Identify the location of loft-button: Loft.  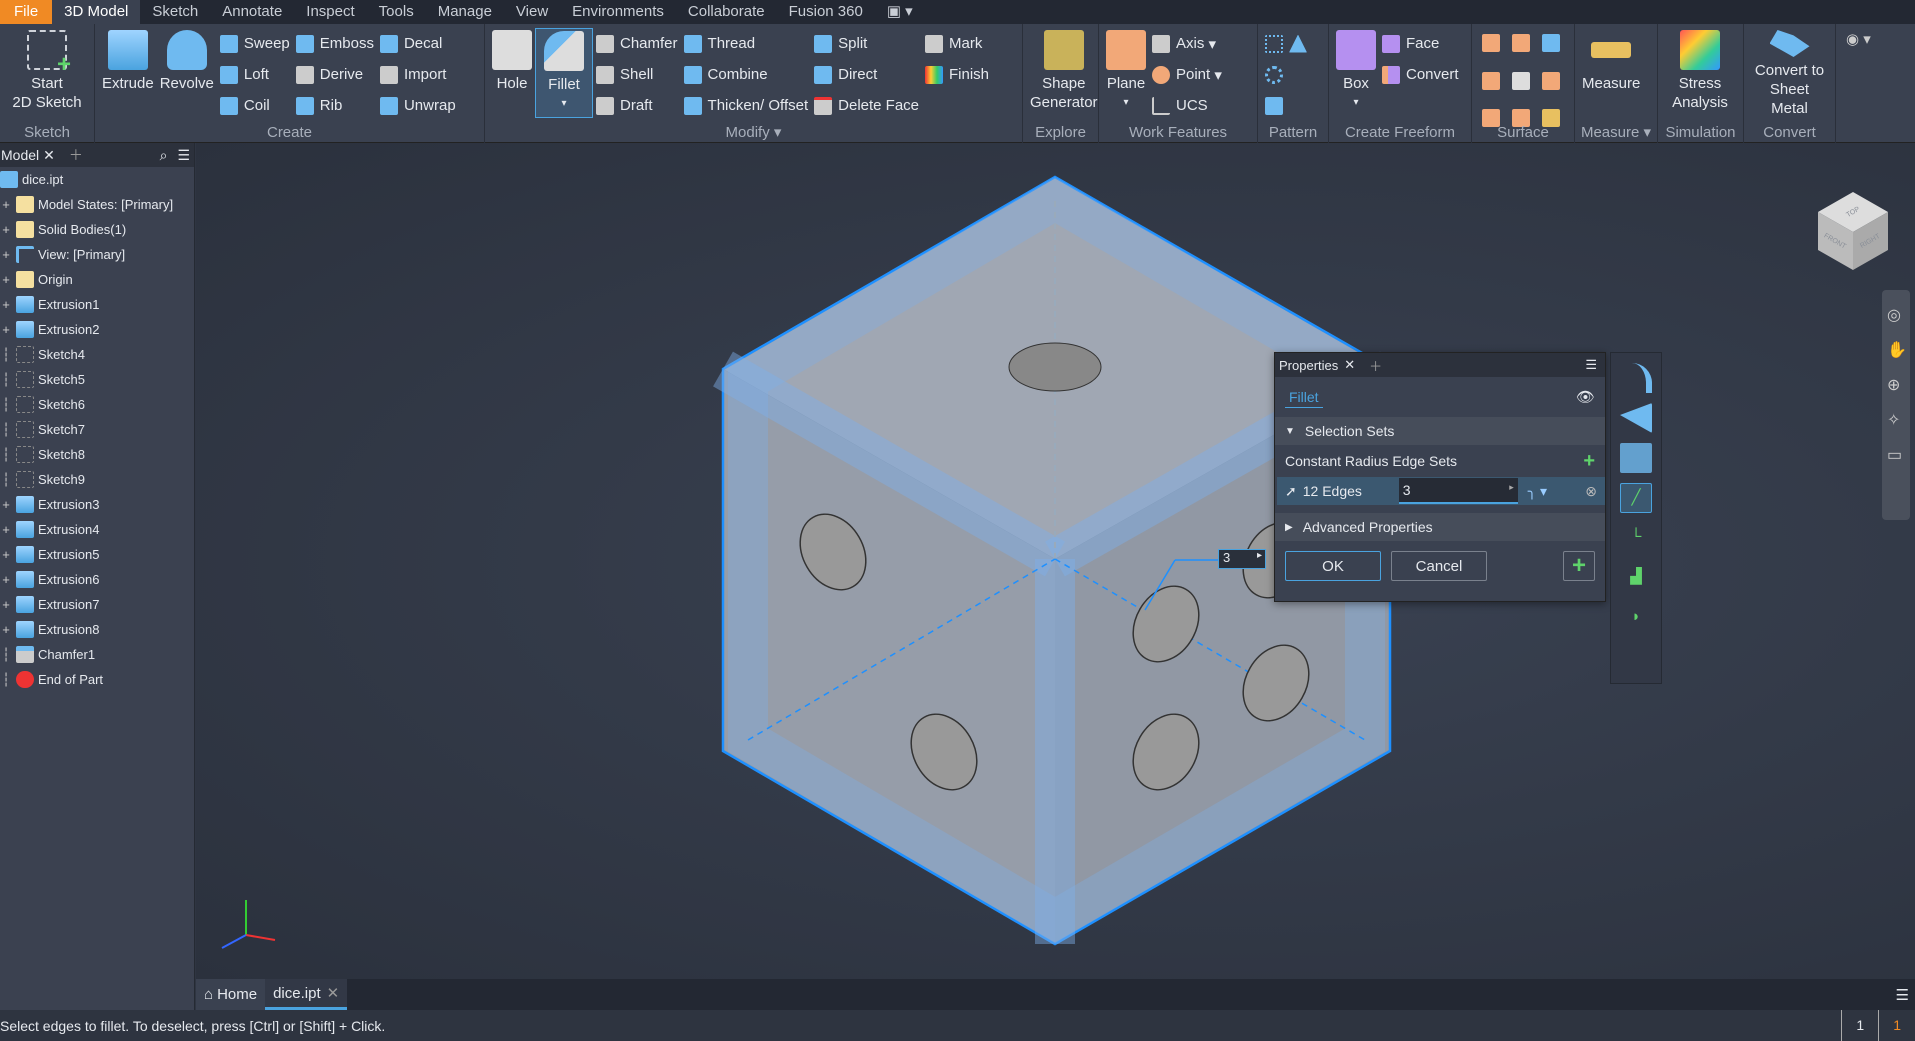
(254, 74).